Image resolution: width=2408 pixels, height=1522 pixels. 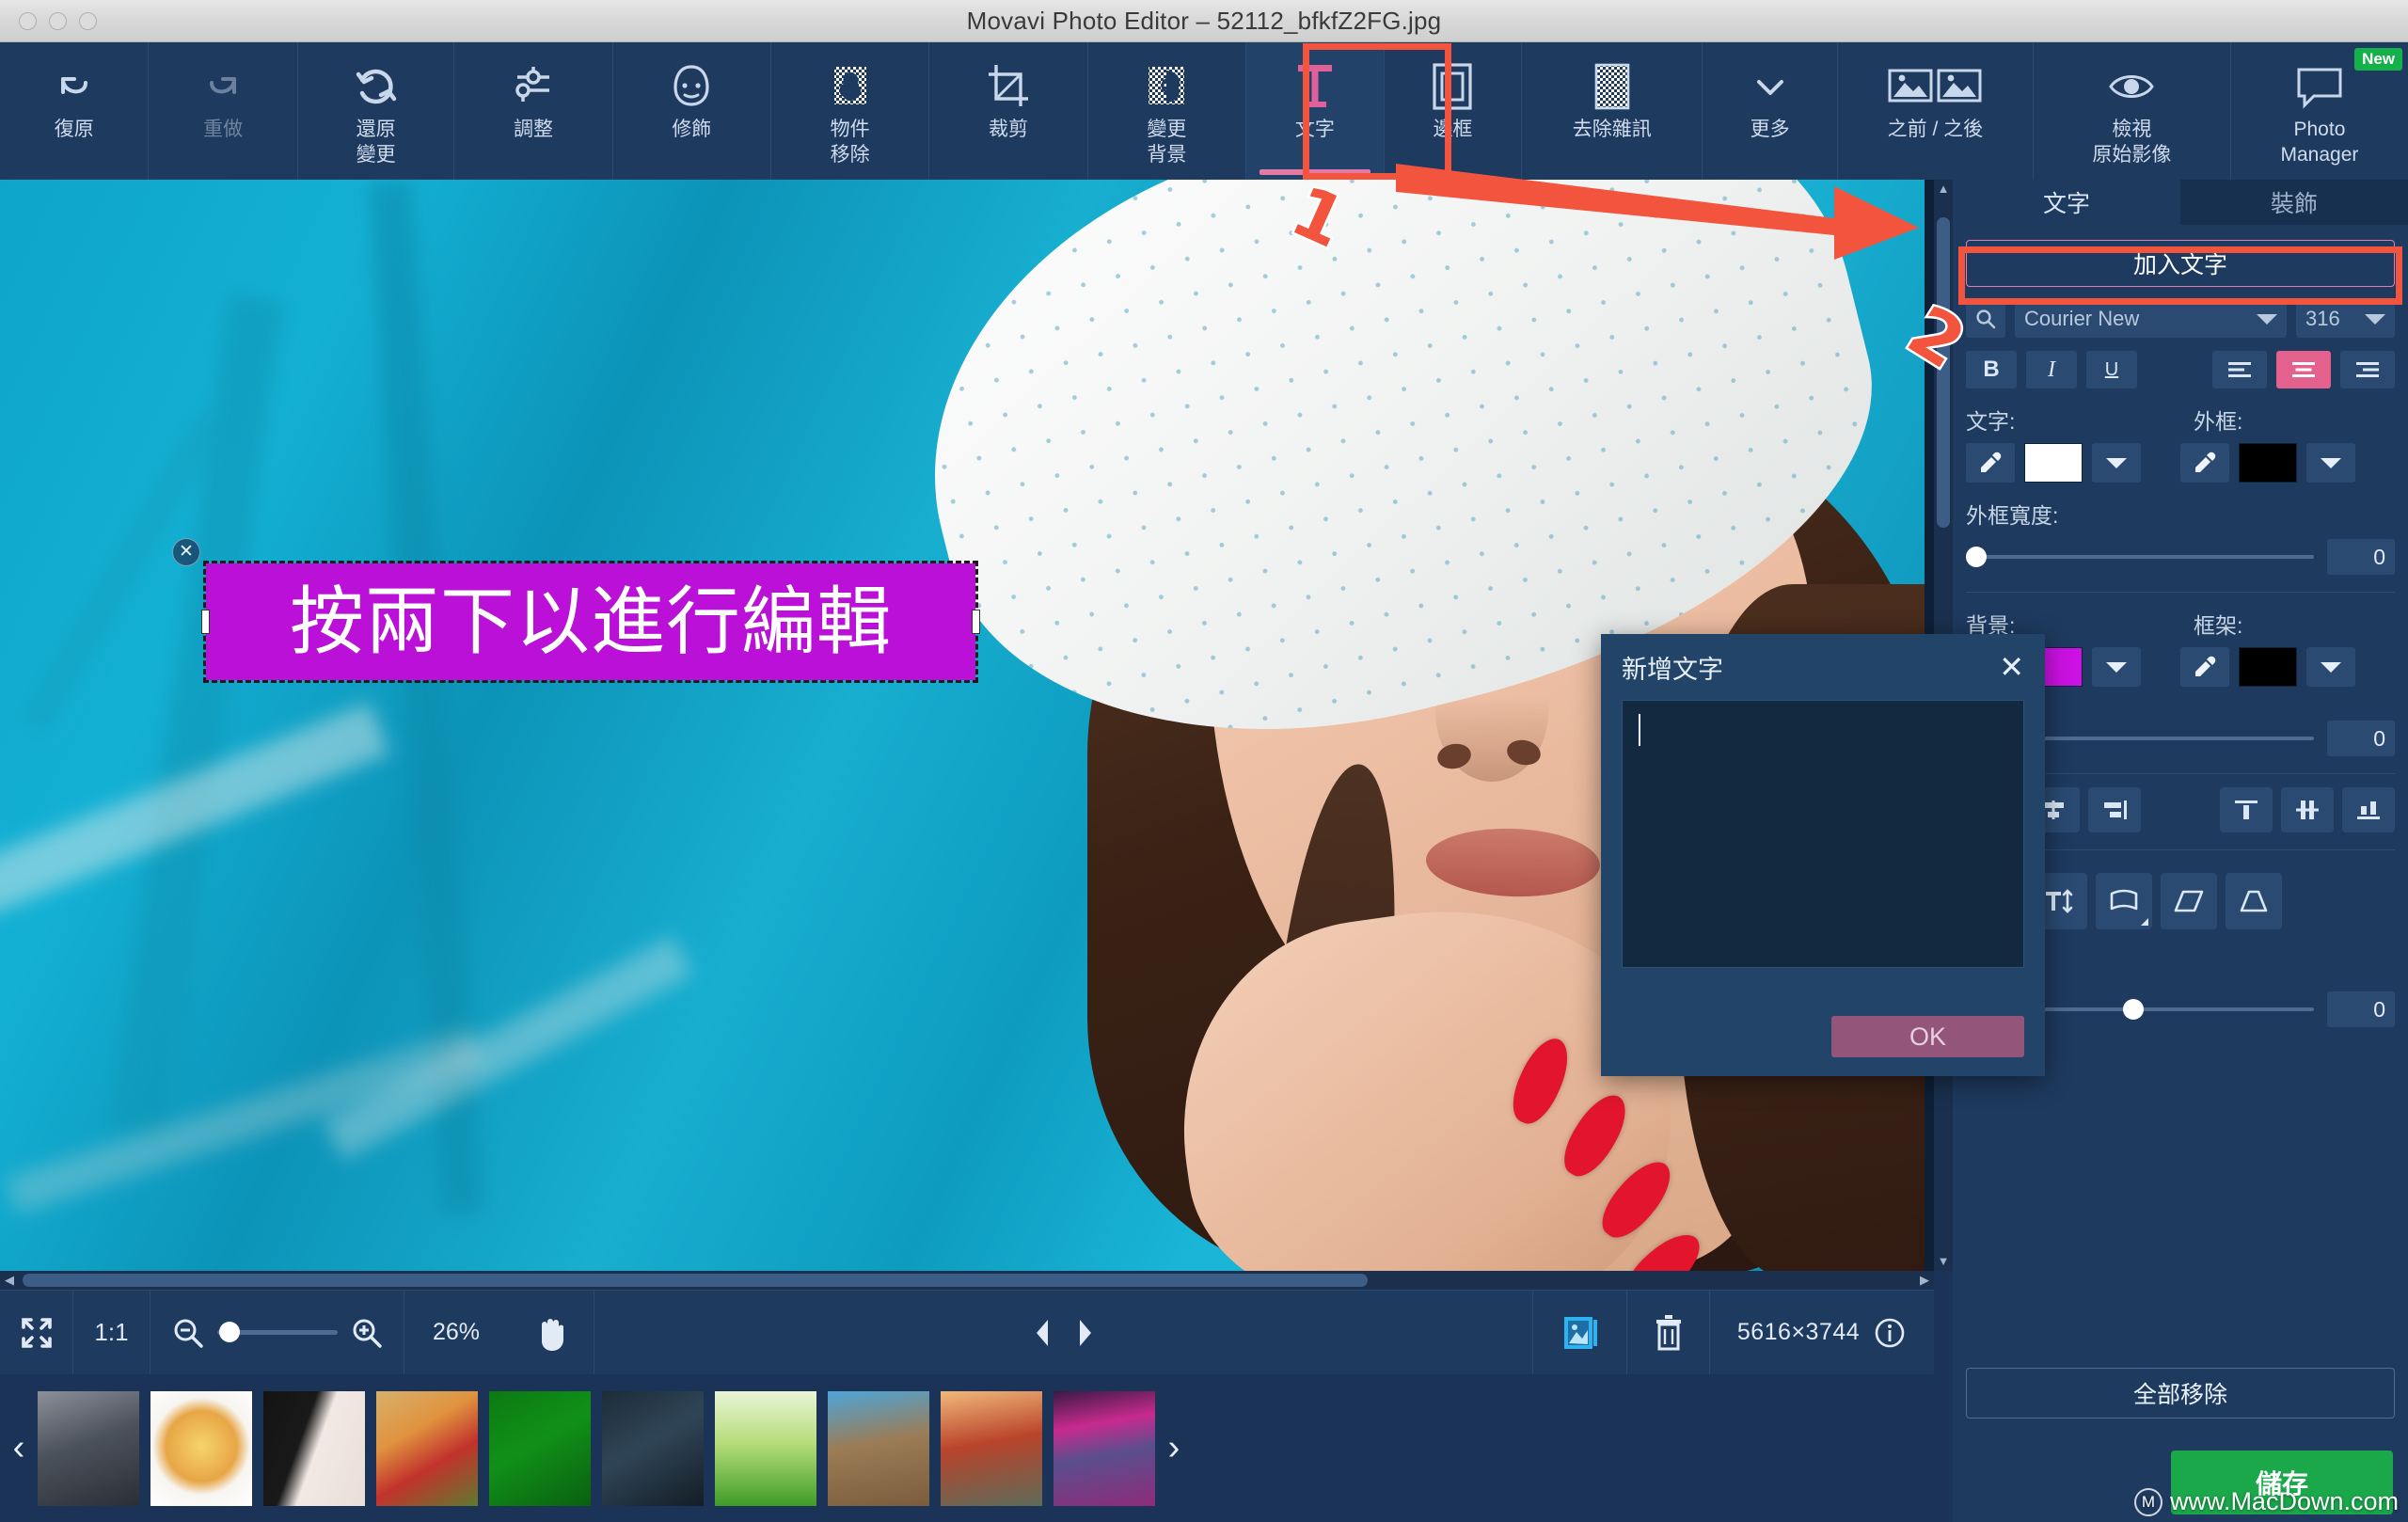 What do you see at coordinates (277, 1332) in the screenshot?
I see `zoom-slider` at bounding box center [277, 1332].